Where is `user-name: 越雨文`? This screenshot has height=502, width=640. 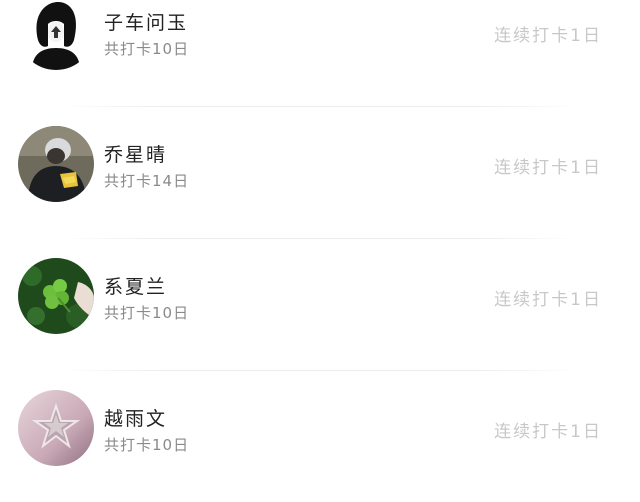 user-name: 越雨文 is located at coordinates (136, 419).